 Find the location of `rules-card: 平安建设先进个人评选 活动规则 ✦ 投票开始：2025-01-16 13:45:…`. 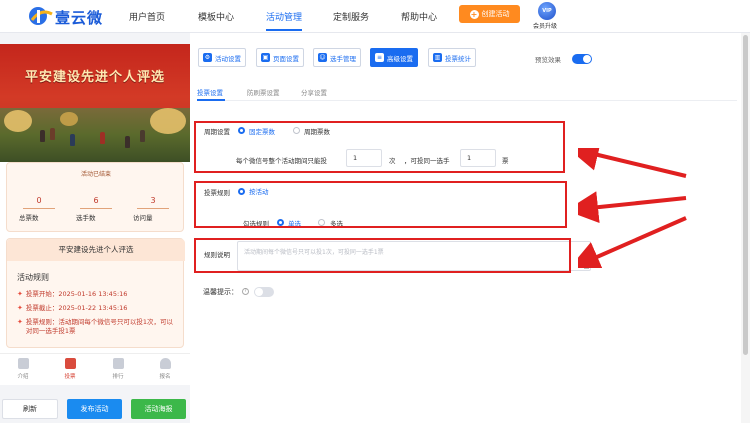

rules-card: 平安建设先进个人评选 活动规则 ✦ 投票开始：2025-01-16 13:45:… is located at coordinates (95, 293).